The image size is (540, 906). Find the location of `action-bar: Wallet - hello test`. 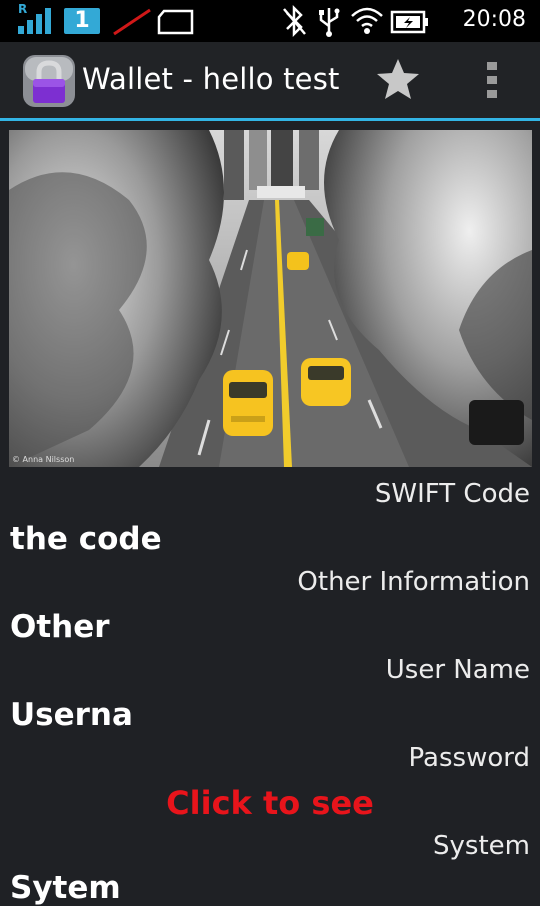

action-bar: Wallet - hello test is located at coordinates (270, 80).